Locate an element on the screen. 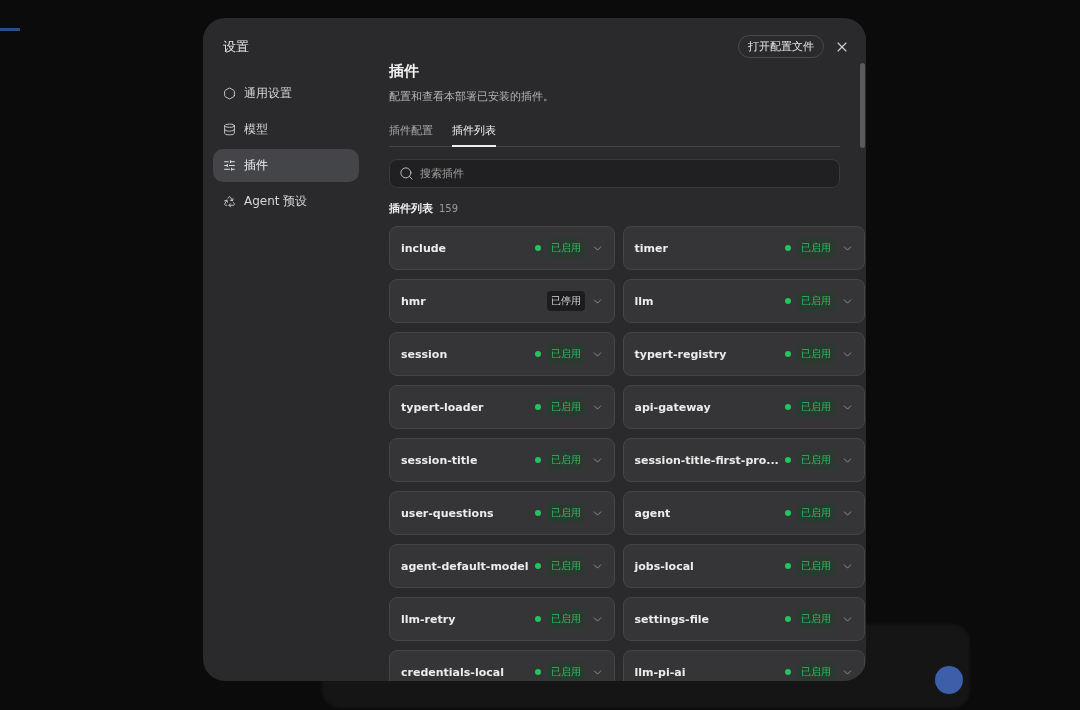  plugin-name: settings-file is located at coordinates (672, 619).